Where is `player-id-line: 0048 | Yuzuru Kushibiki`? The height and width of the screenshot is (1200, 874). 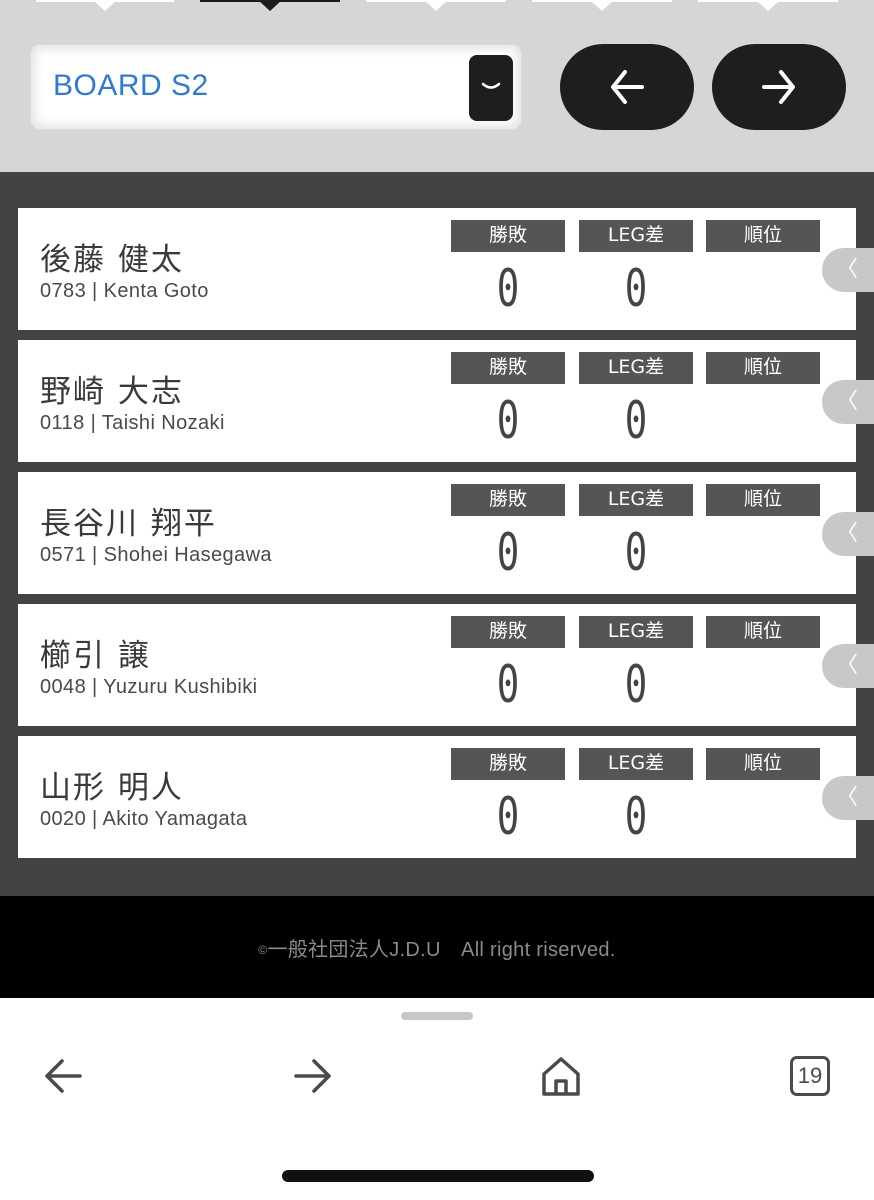
player-id-line: 0048 | Yuzuru Kushibiki is located at coordinates (149, 687).